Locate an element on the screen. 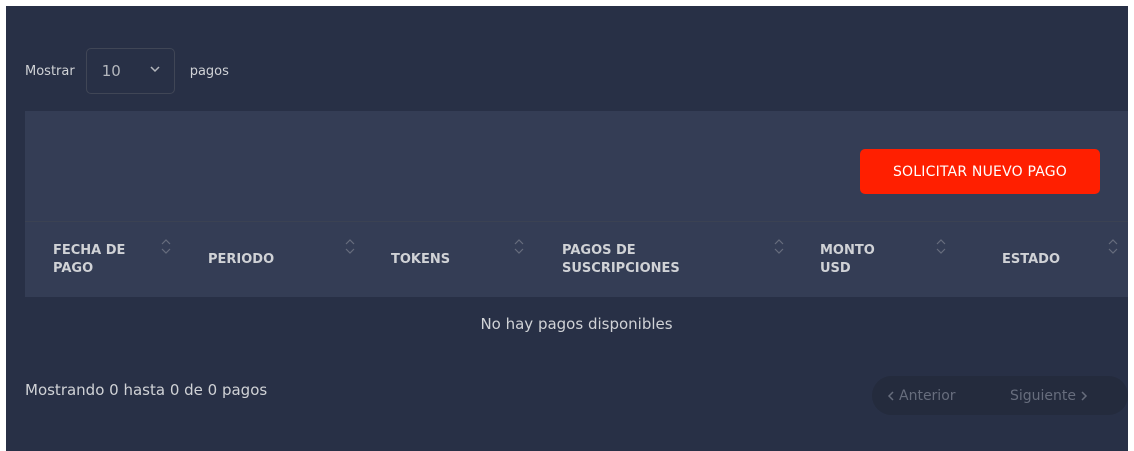 The height and width of the screenshot is (451, 1134). column-header-fecha-de-pago: FECHA DE PAGO is located at coordinates (98, 259).